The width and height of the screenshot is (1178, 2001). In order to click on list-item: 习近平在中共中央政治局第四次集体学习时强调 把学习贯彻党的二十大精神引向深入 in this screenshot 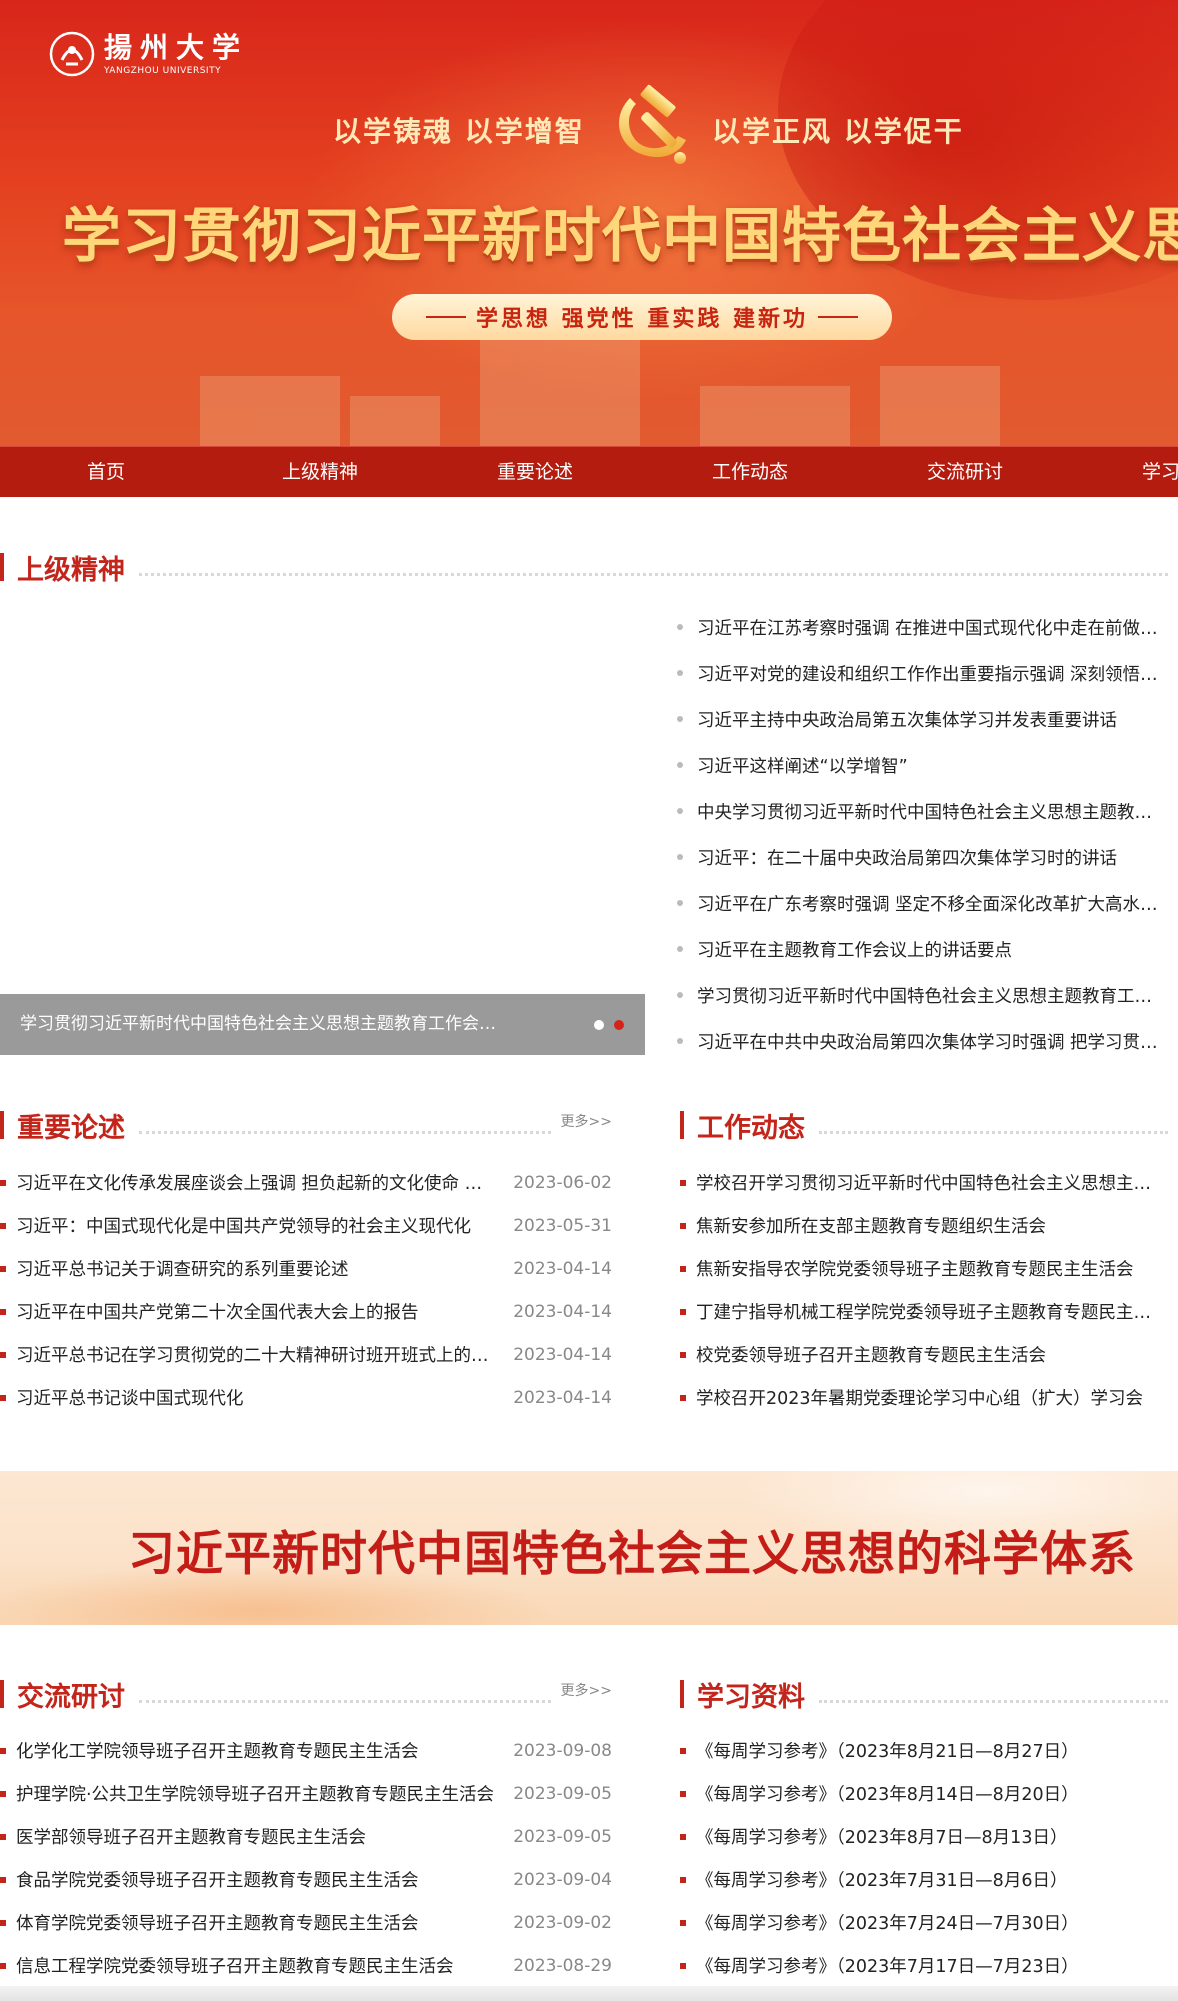, I will do `click(920, 1041)`.